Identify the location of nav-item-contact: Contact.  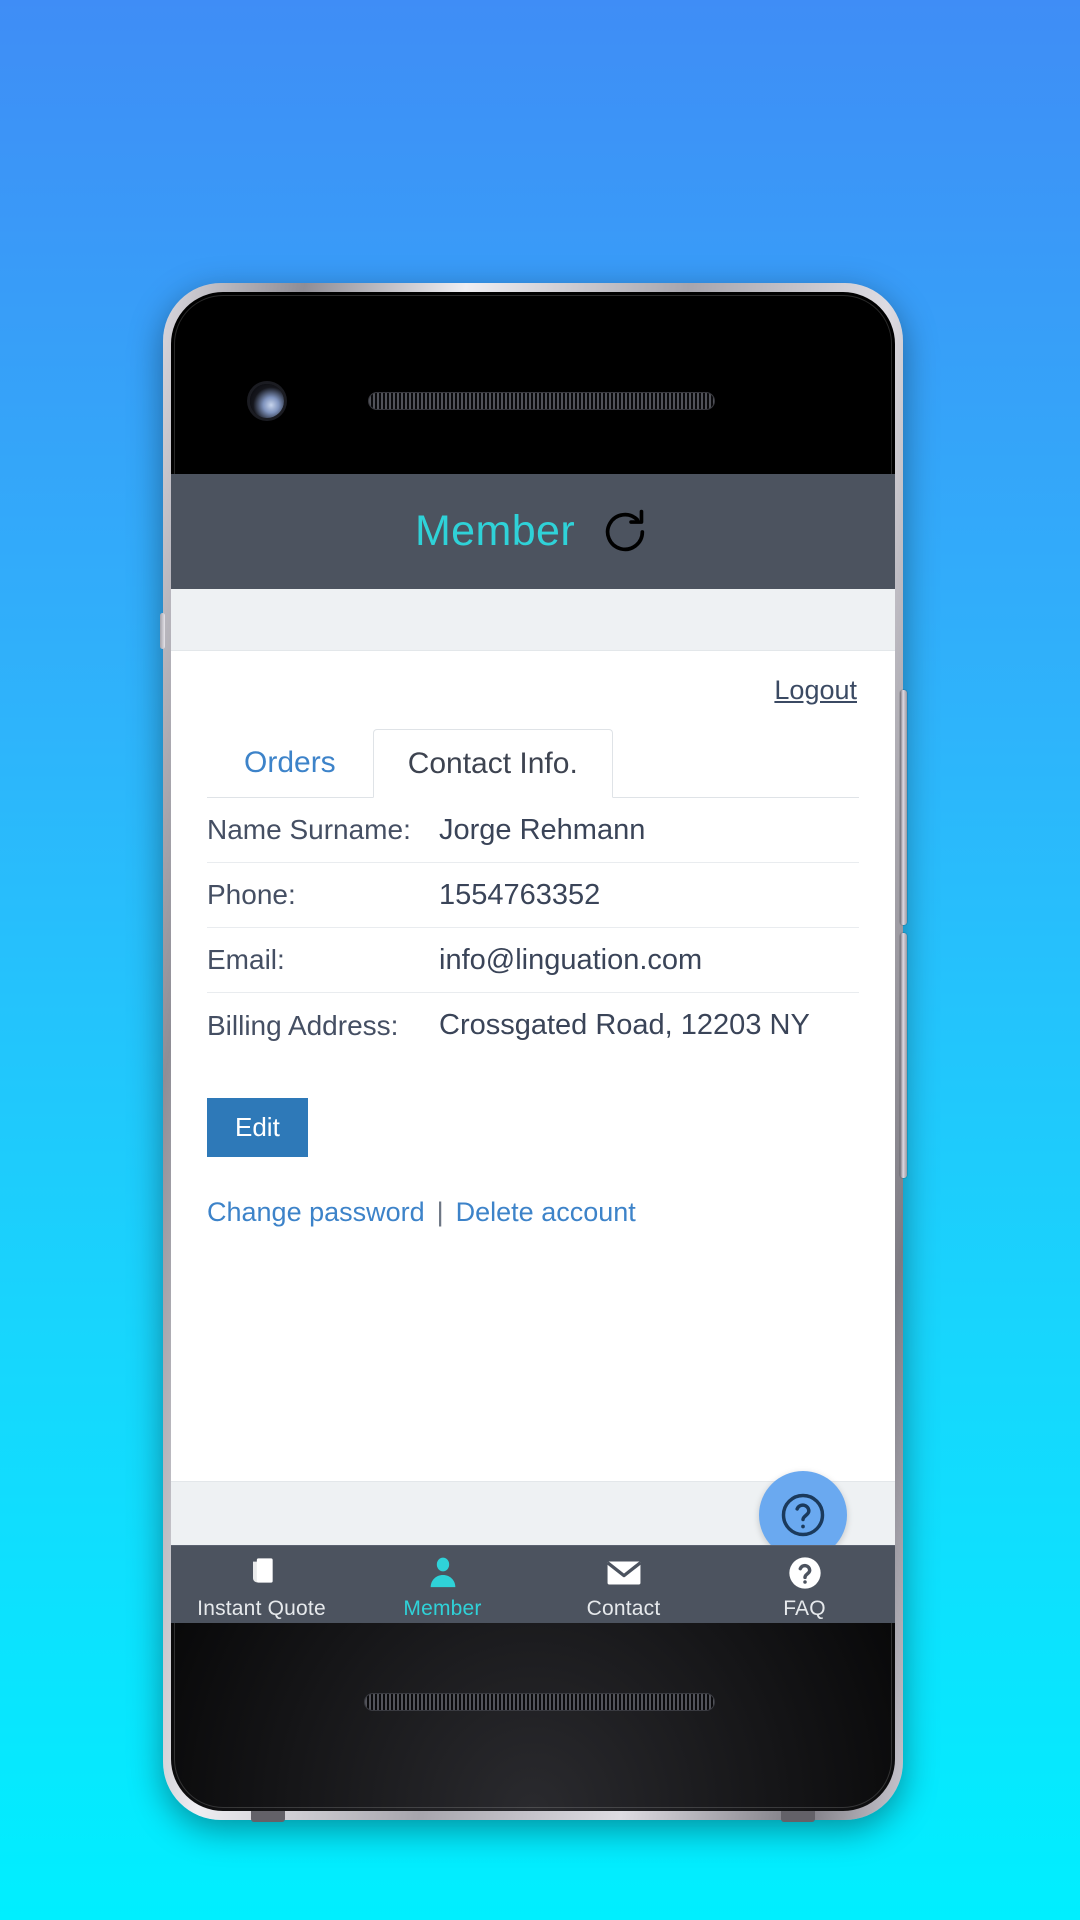
(623, 1584).